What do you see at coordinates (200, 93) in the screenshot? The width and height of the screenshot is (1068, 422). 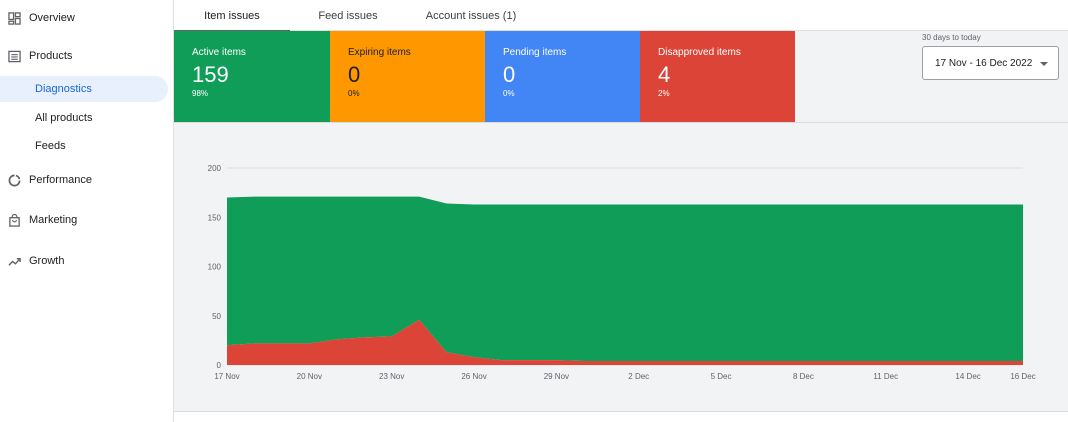 I see `card-percent: 98%` at bounding box center [200, 93].